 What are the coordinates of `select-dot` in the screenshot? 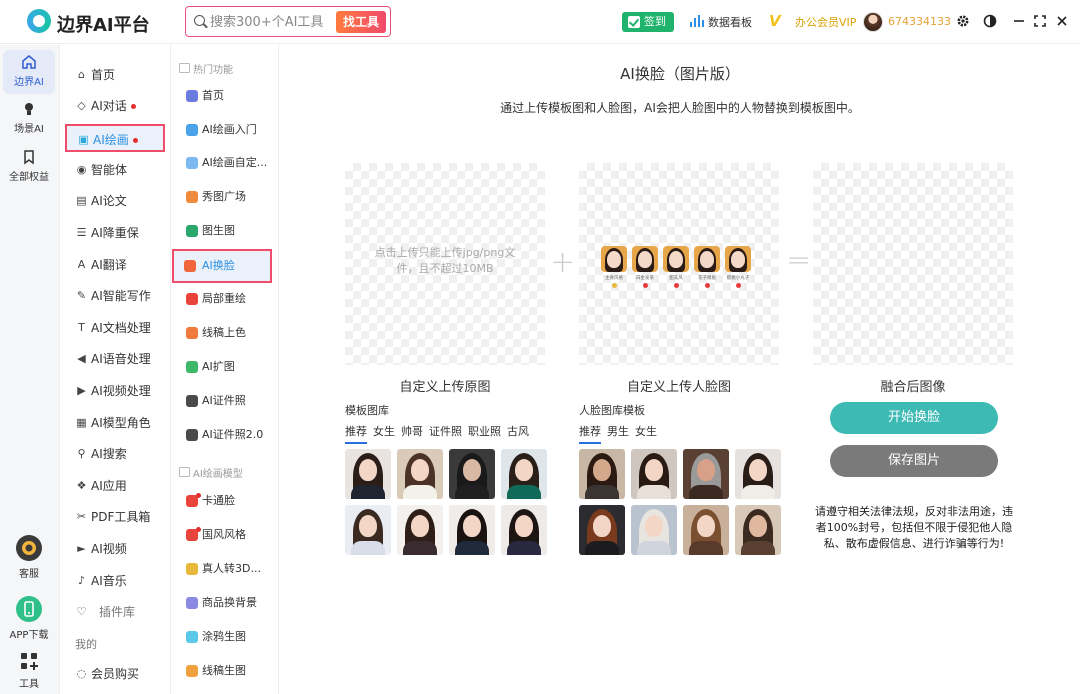 It's located at (645, 285).